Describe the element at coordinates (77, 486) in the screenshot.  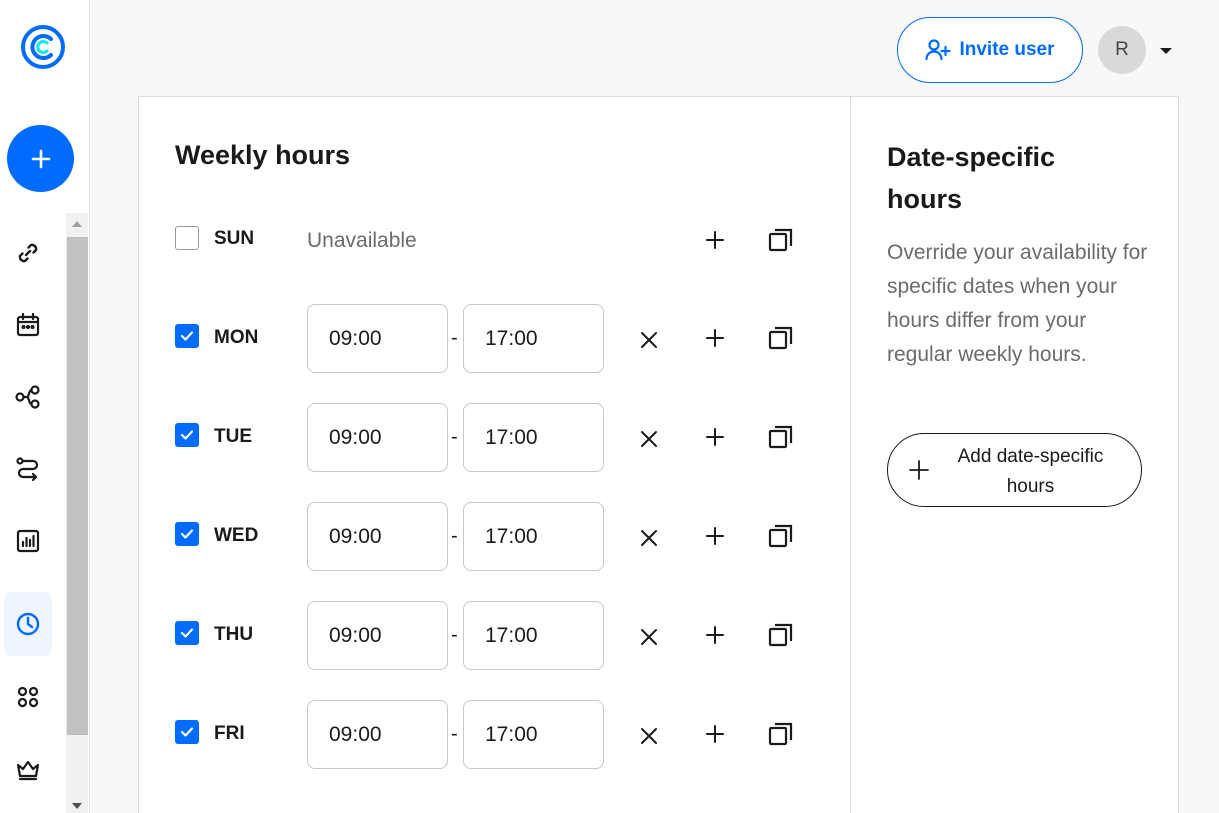
I see `sidebar-scrollbar-thumb` at that location.